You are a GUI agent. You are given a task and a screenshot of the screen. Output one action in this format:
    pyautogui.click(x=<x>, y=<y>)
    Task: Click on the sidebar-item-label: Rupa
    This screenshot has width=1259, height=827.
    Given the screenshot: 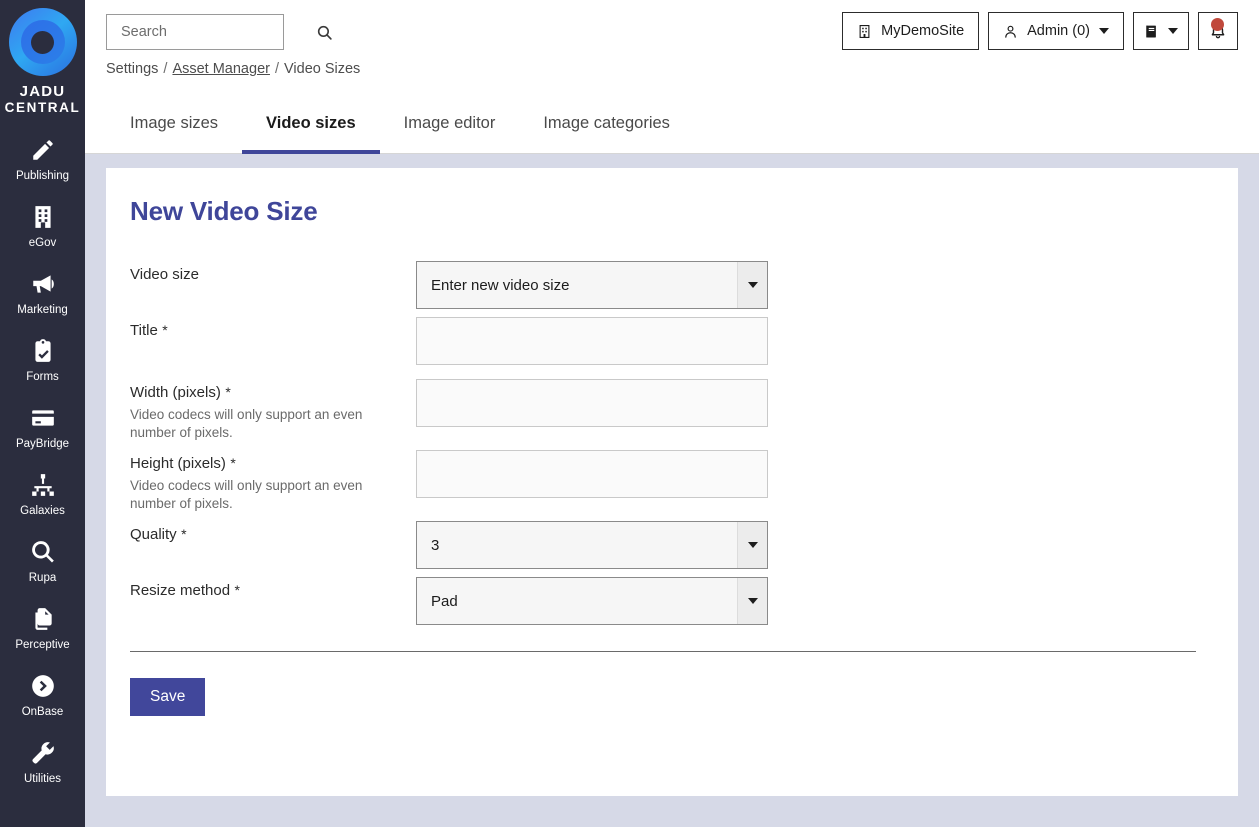 What is the action you would take?
    pyautogui.click(x=42, y=578)
    